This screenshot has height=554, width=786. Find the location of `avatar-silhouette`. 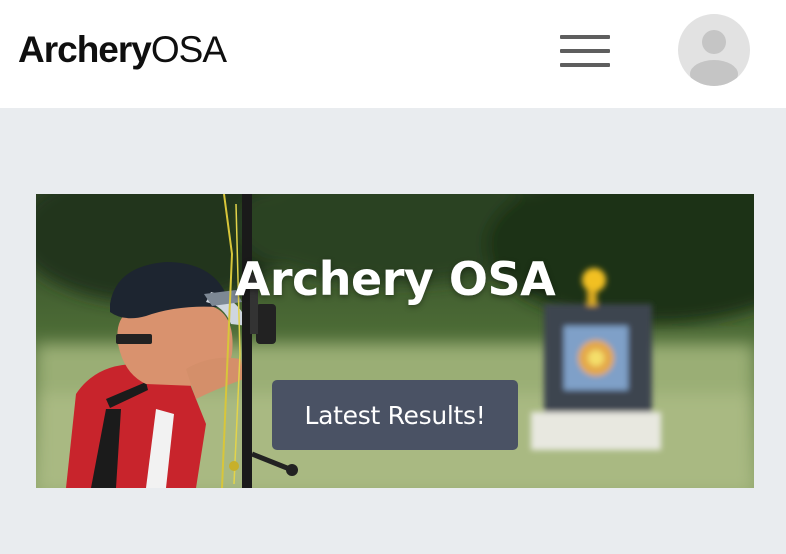

avatar-silhouette is located at coordinates (714, 58).